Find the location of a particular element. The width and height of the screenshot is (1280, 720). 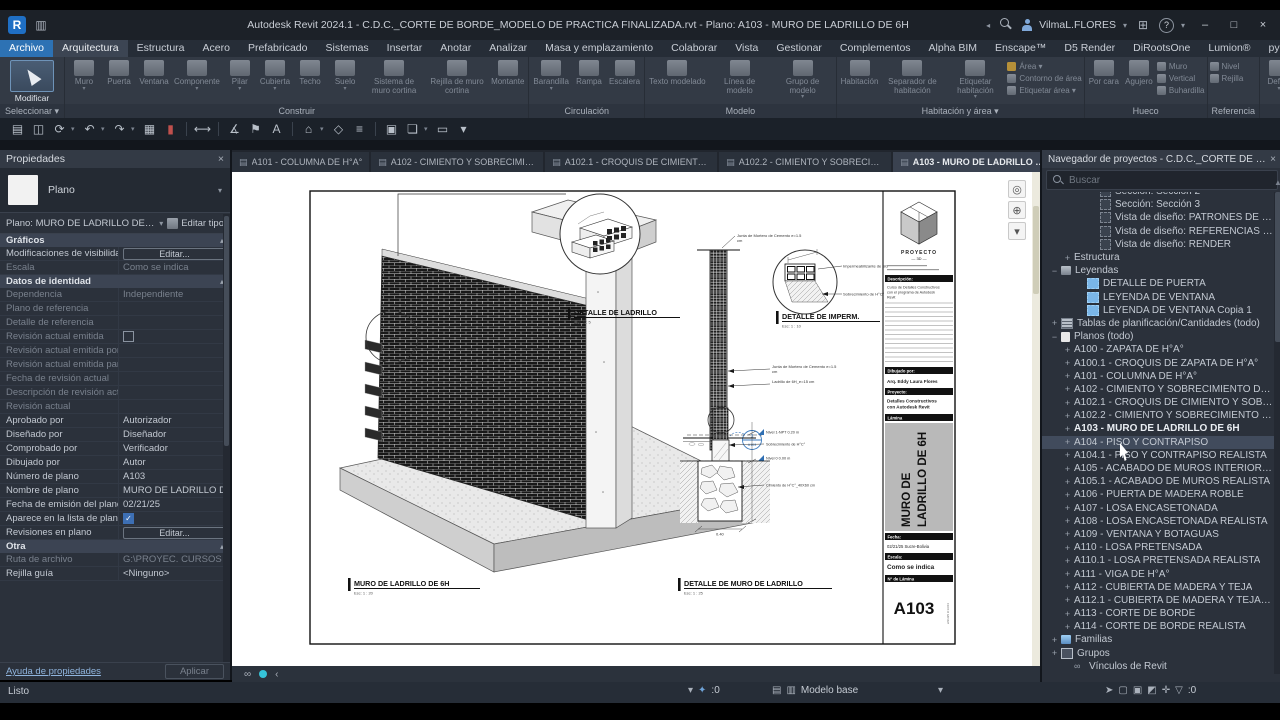

ribbon-tab-lumion: Lumion® is located at coordinates (1229, 48).